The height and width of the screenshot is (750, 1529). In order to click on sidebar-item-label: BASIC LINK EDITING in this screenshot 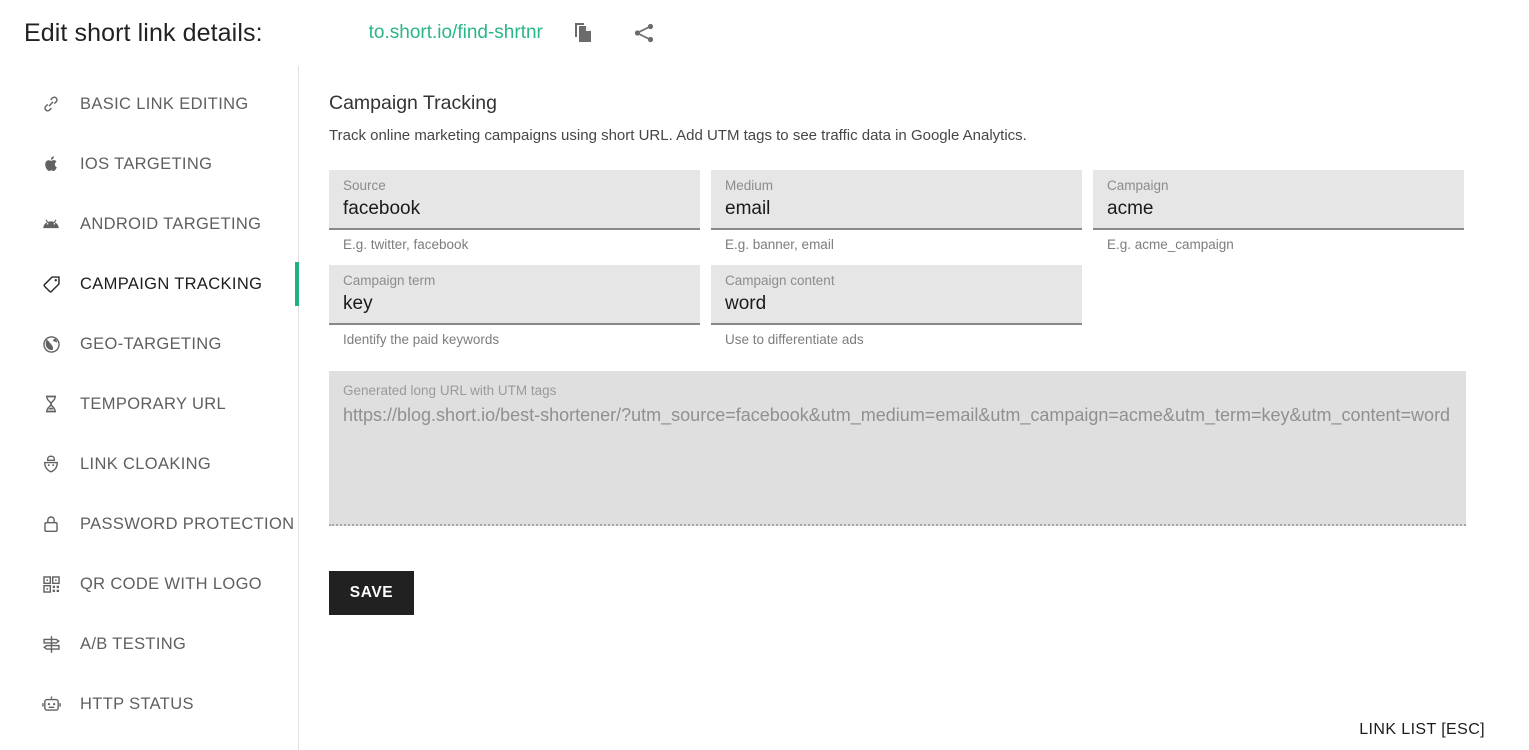, I will do `click(164, 103)`.